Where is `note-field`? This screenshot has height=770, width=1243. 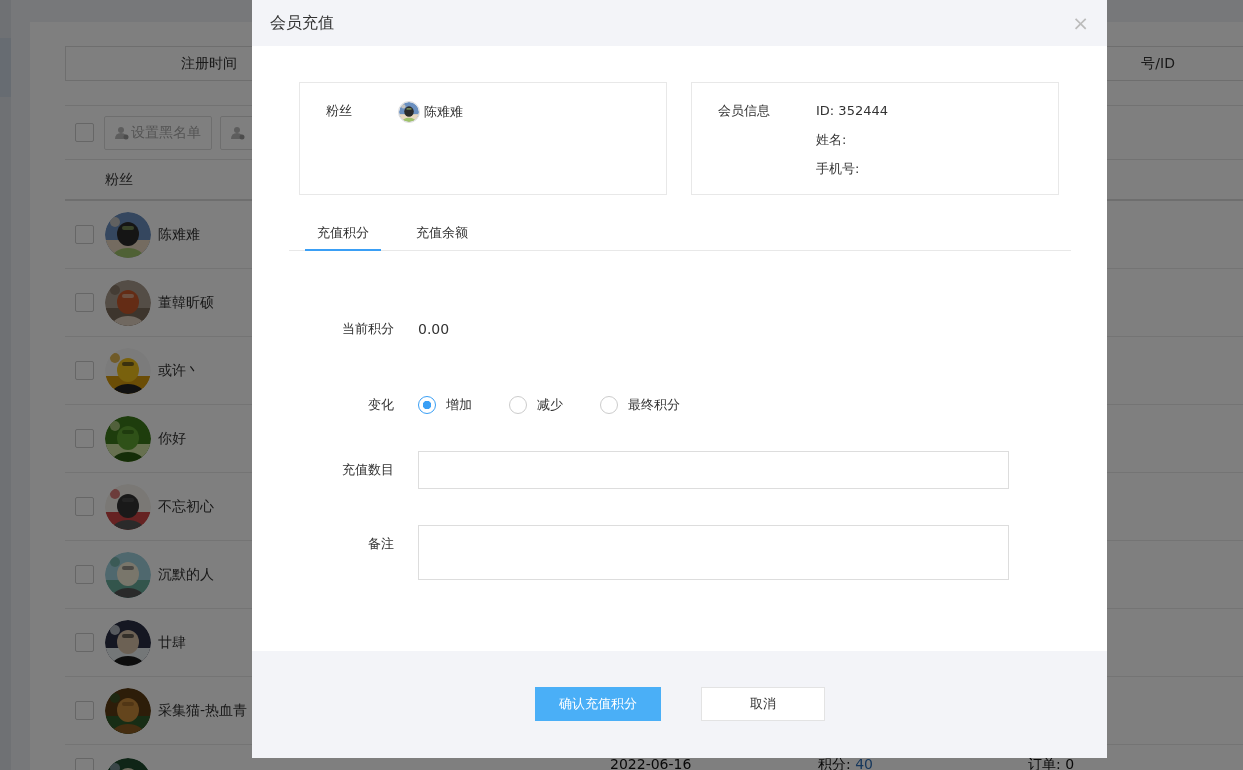 note-field is located at coordinates (713, 552).